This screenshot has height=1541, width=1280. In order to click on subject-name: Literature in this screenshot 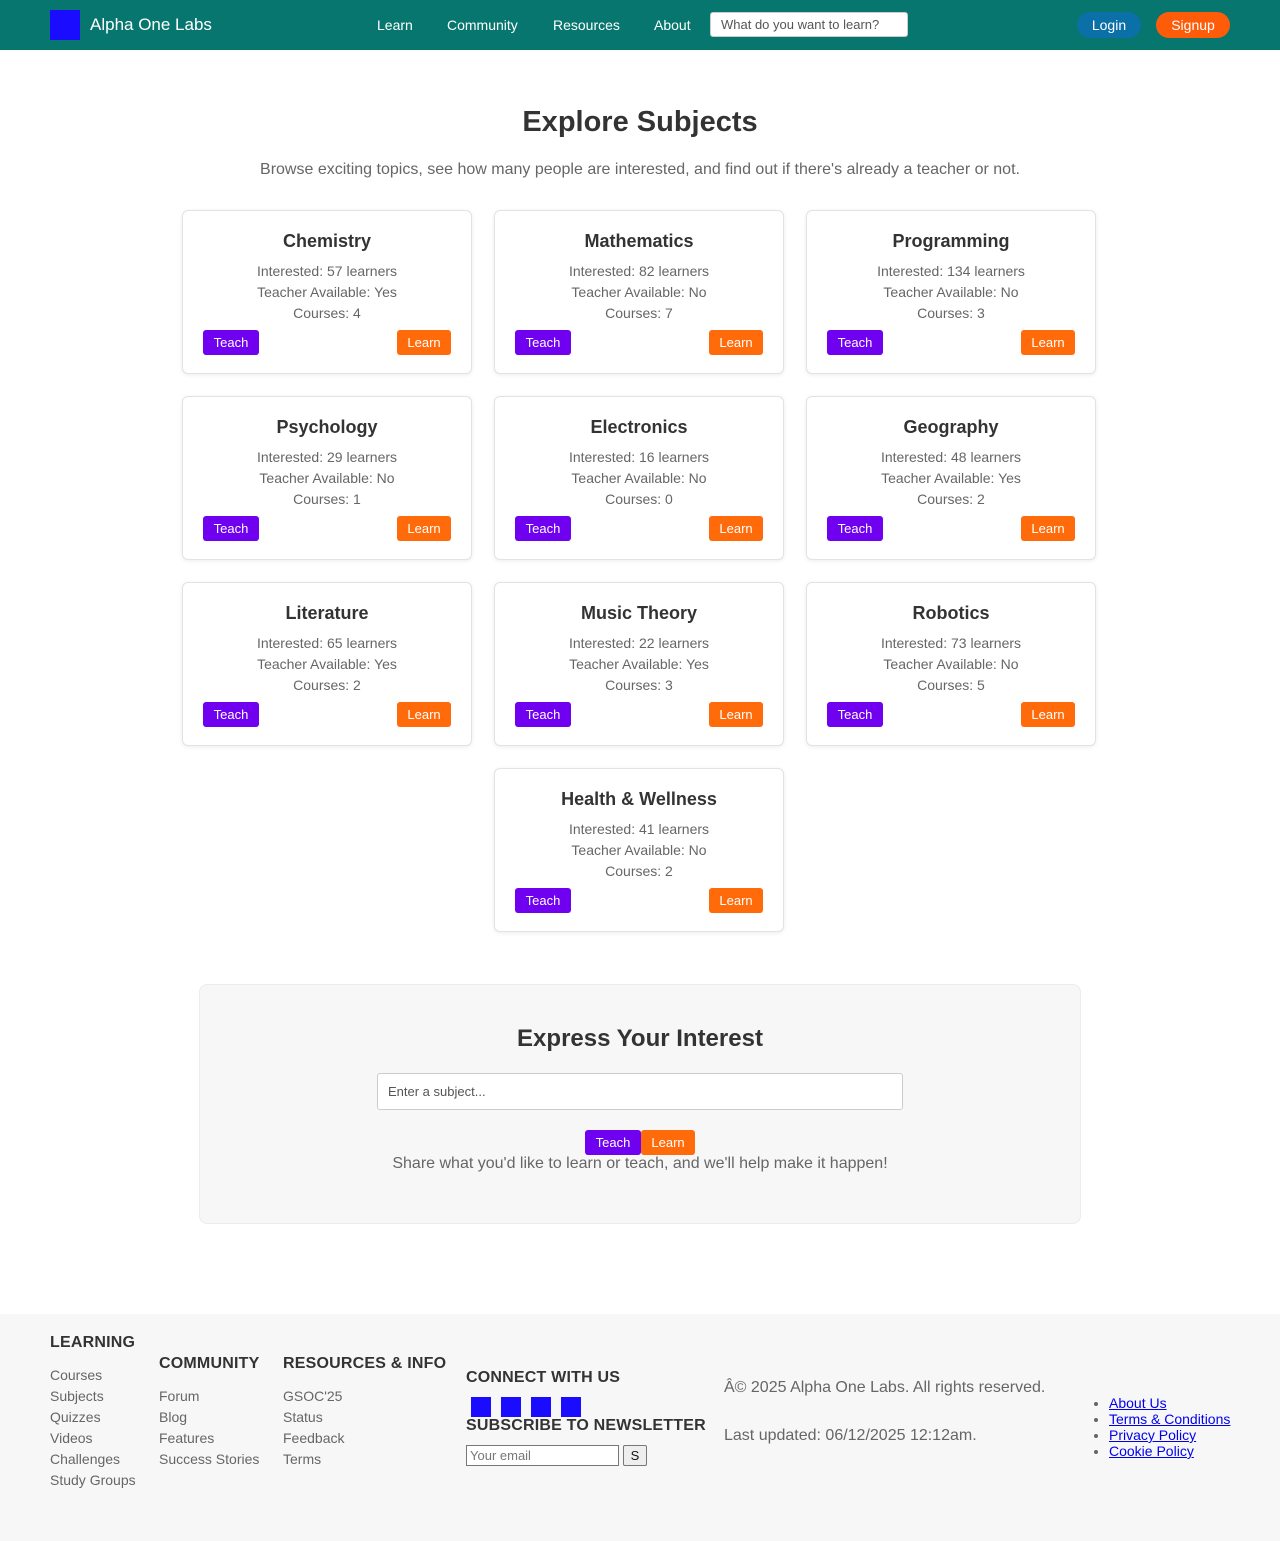, I will do `click(327, 613)`.